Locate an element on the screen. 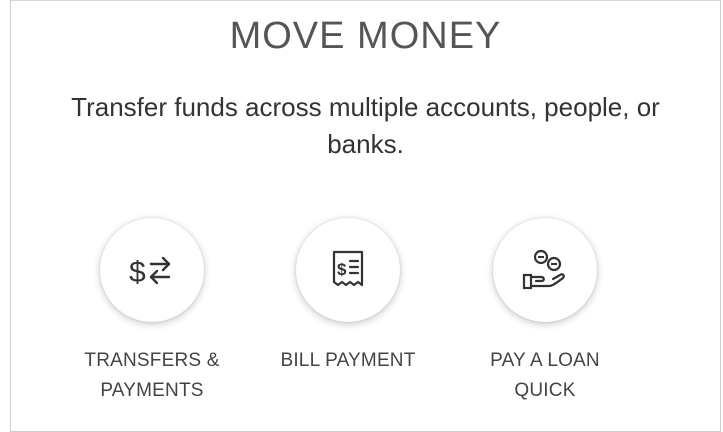  transfers-payments-label: TRANSFERS & PAYMENTS is located at coordinates (152, 376).